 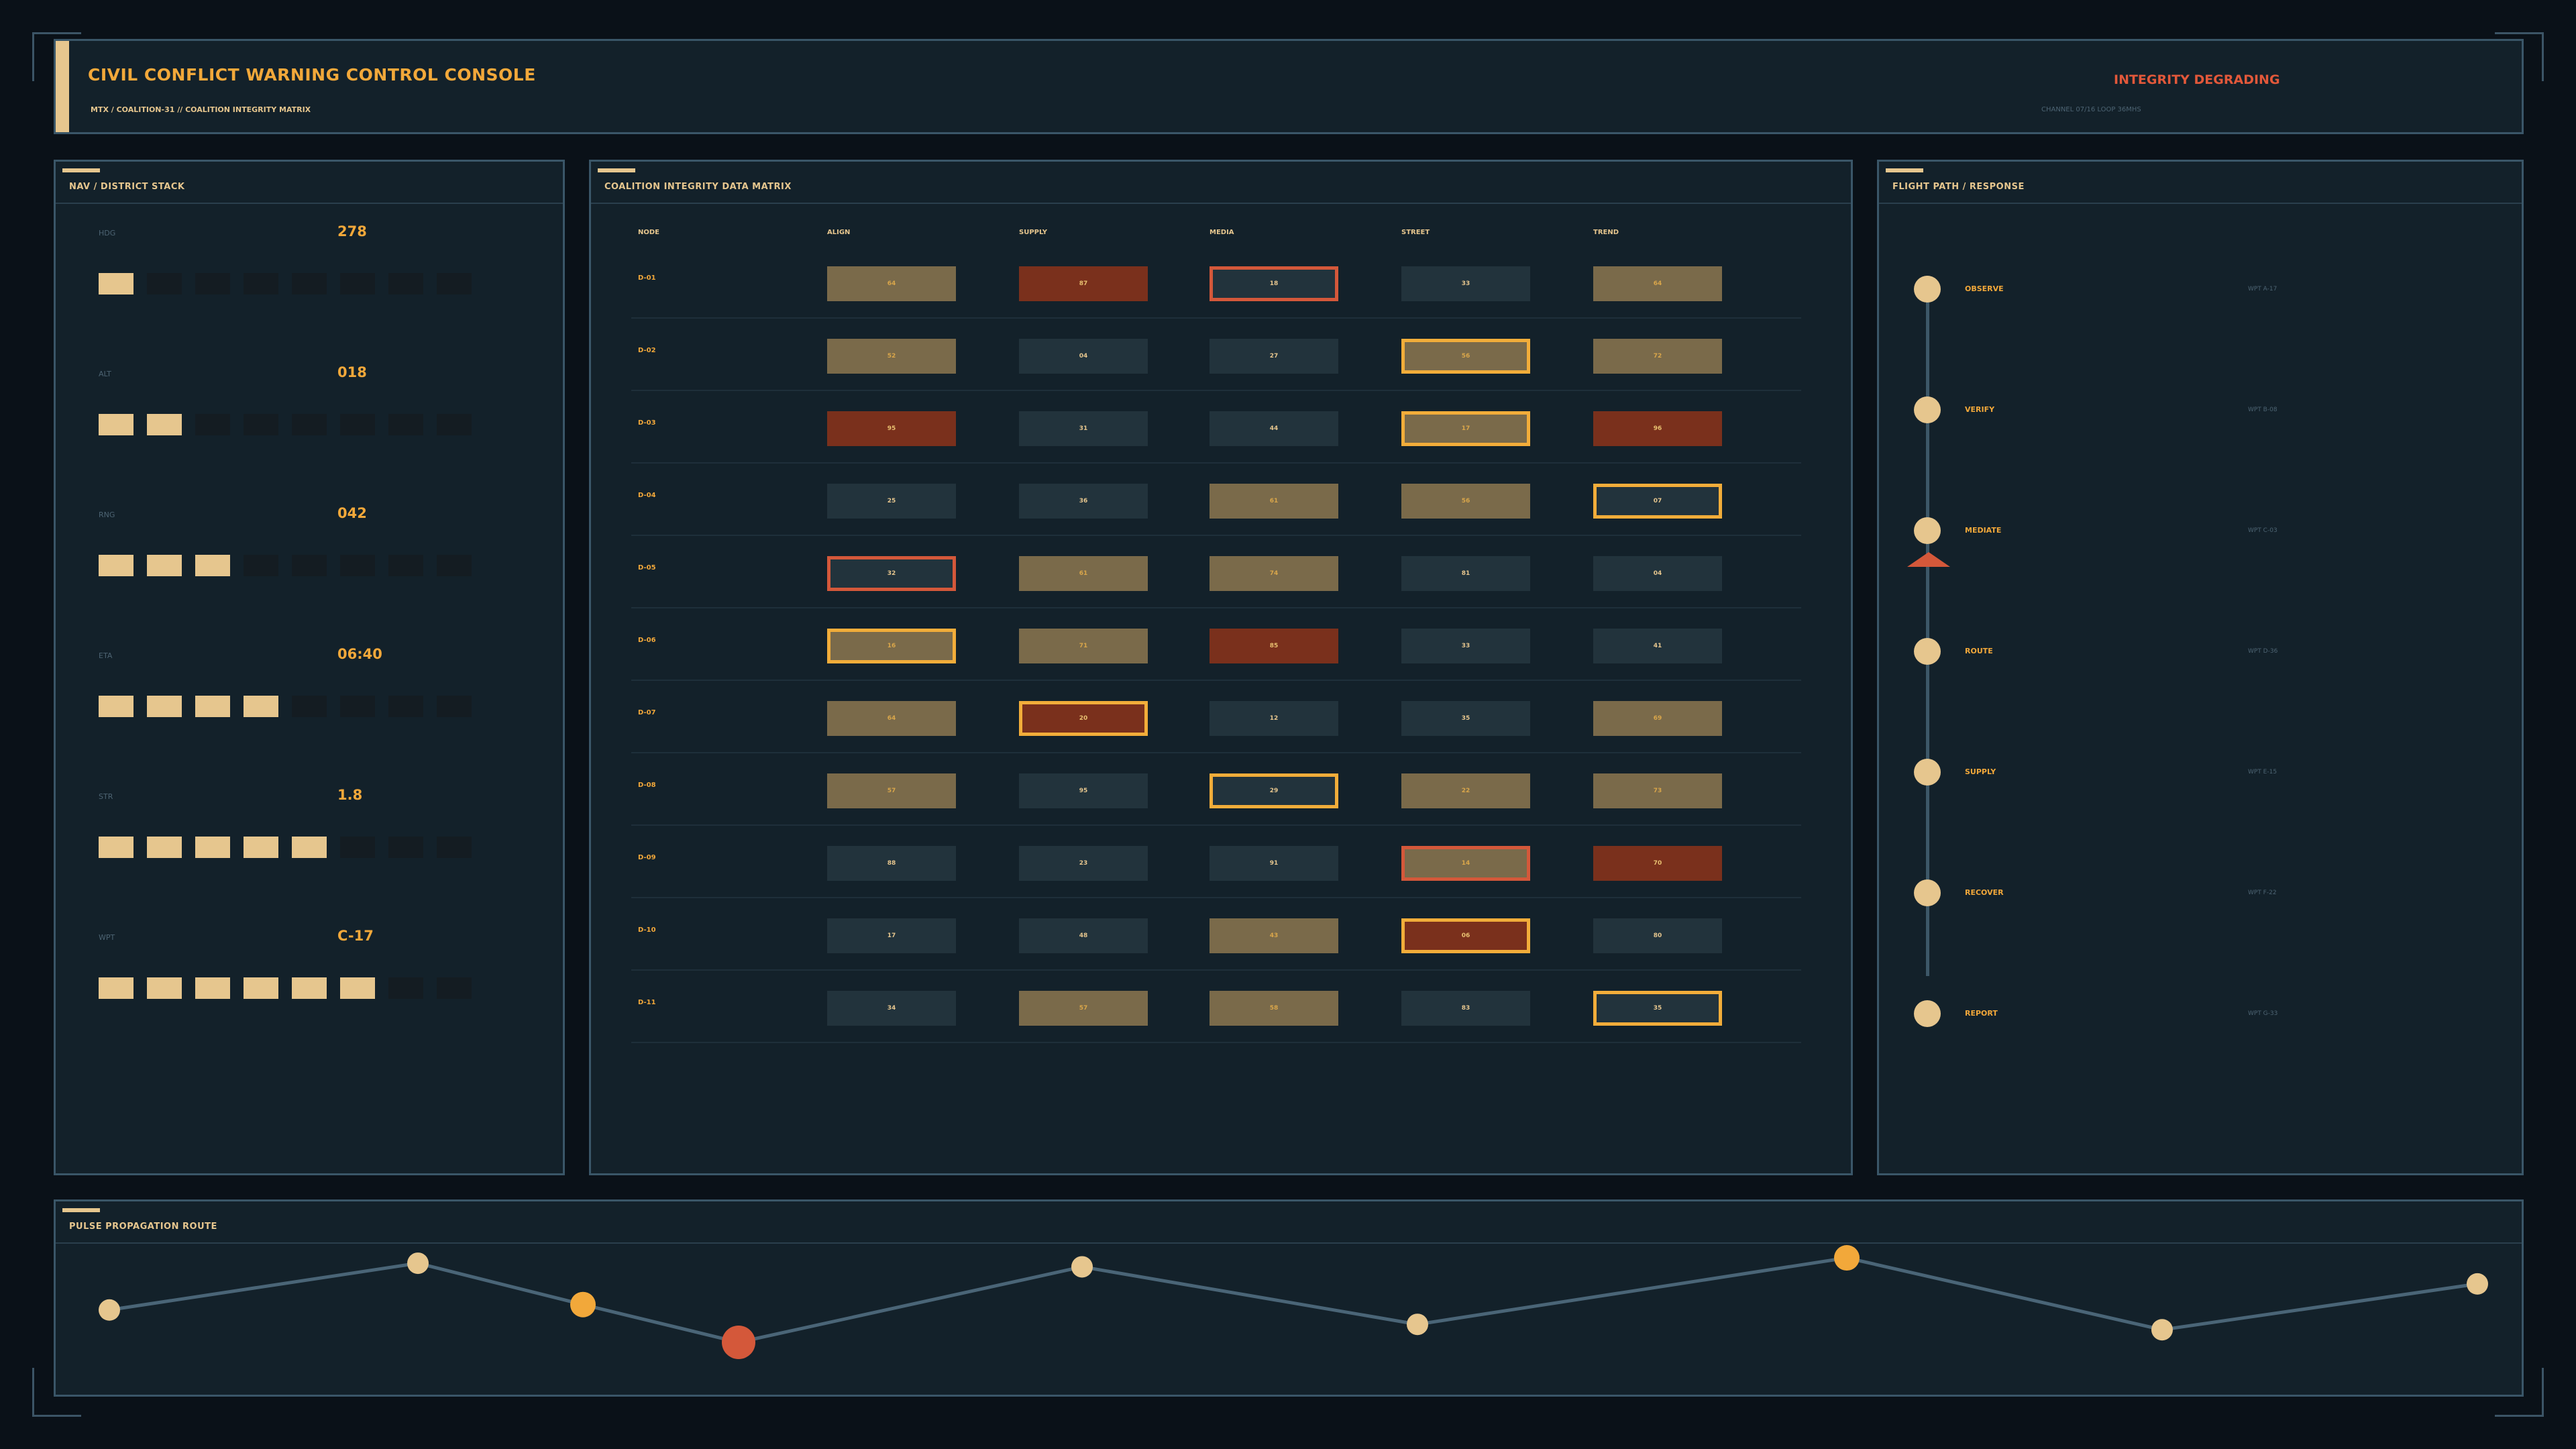 I want to click on matrix-cell: 80, so click(x=1657, y=935).